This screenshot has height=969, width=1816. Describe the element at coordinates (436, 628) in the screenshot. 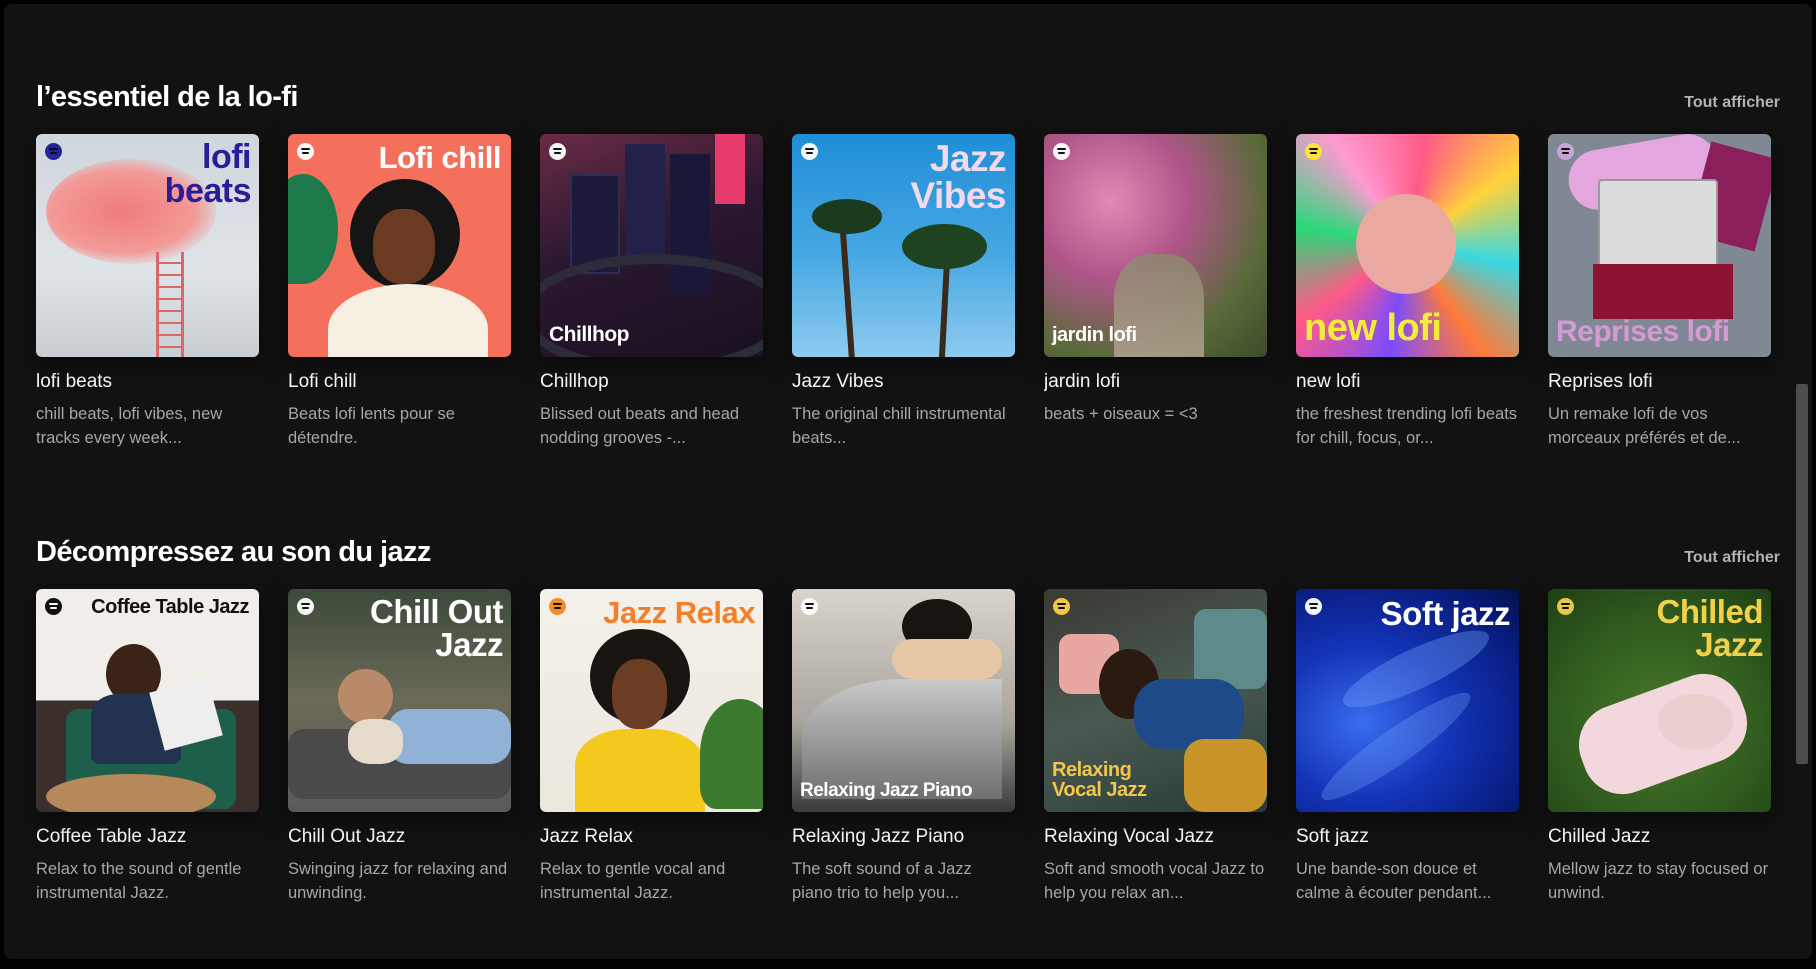

I see `cover-title: Chill Out Jazz` at that location.